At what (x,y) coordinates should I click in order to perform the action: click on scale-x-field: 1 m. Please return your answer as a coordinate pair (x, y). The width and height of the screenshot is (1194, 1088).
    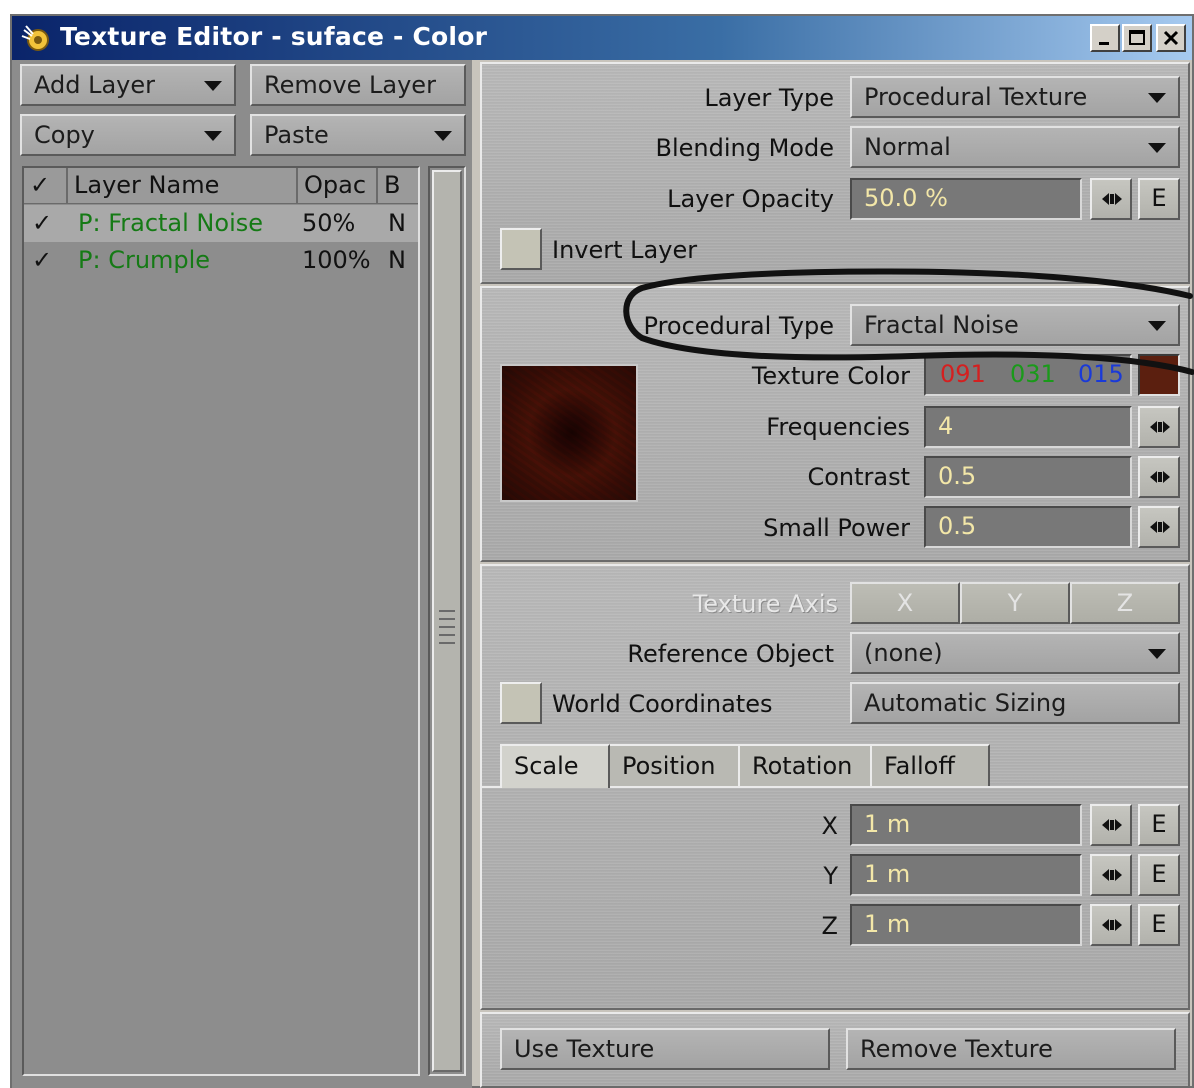
    Looking at the image, I should click on (966, 825).